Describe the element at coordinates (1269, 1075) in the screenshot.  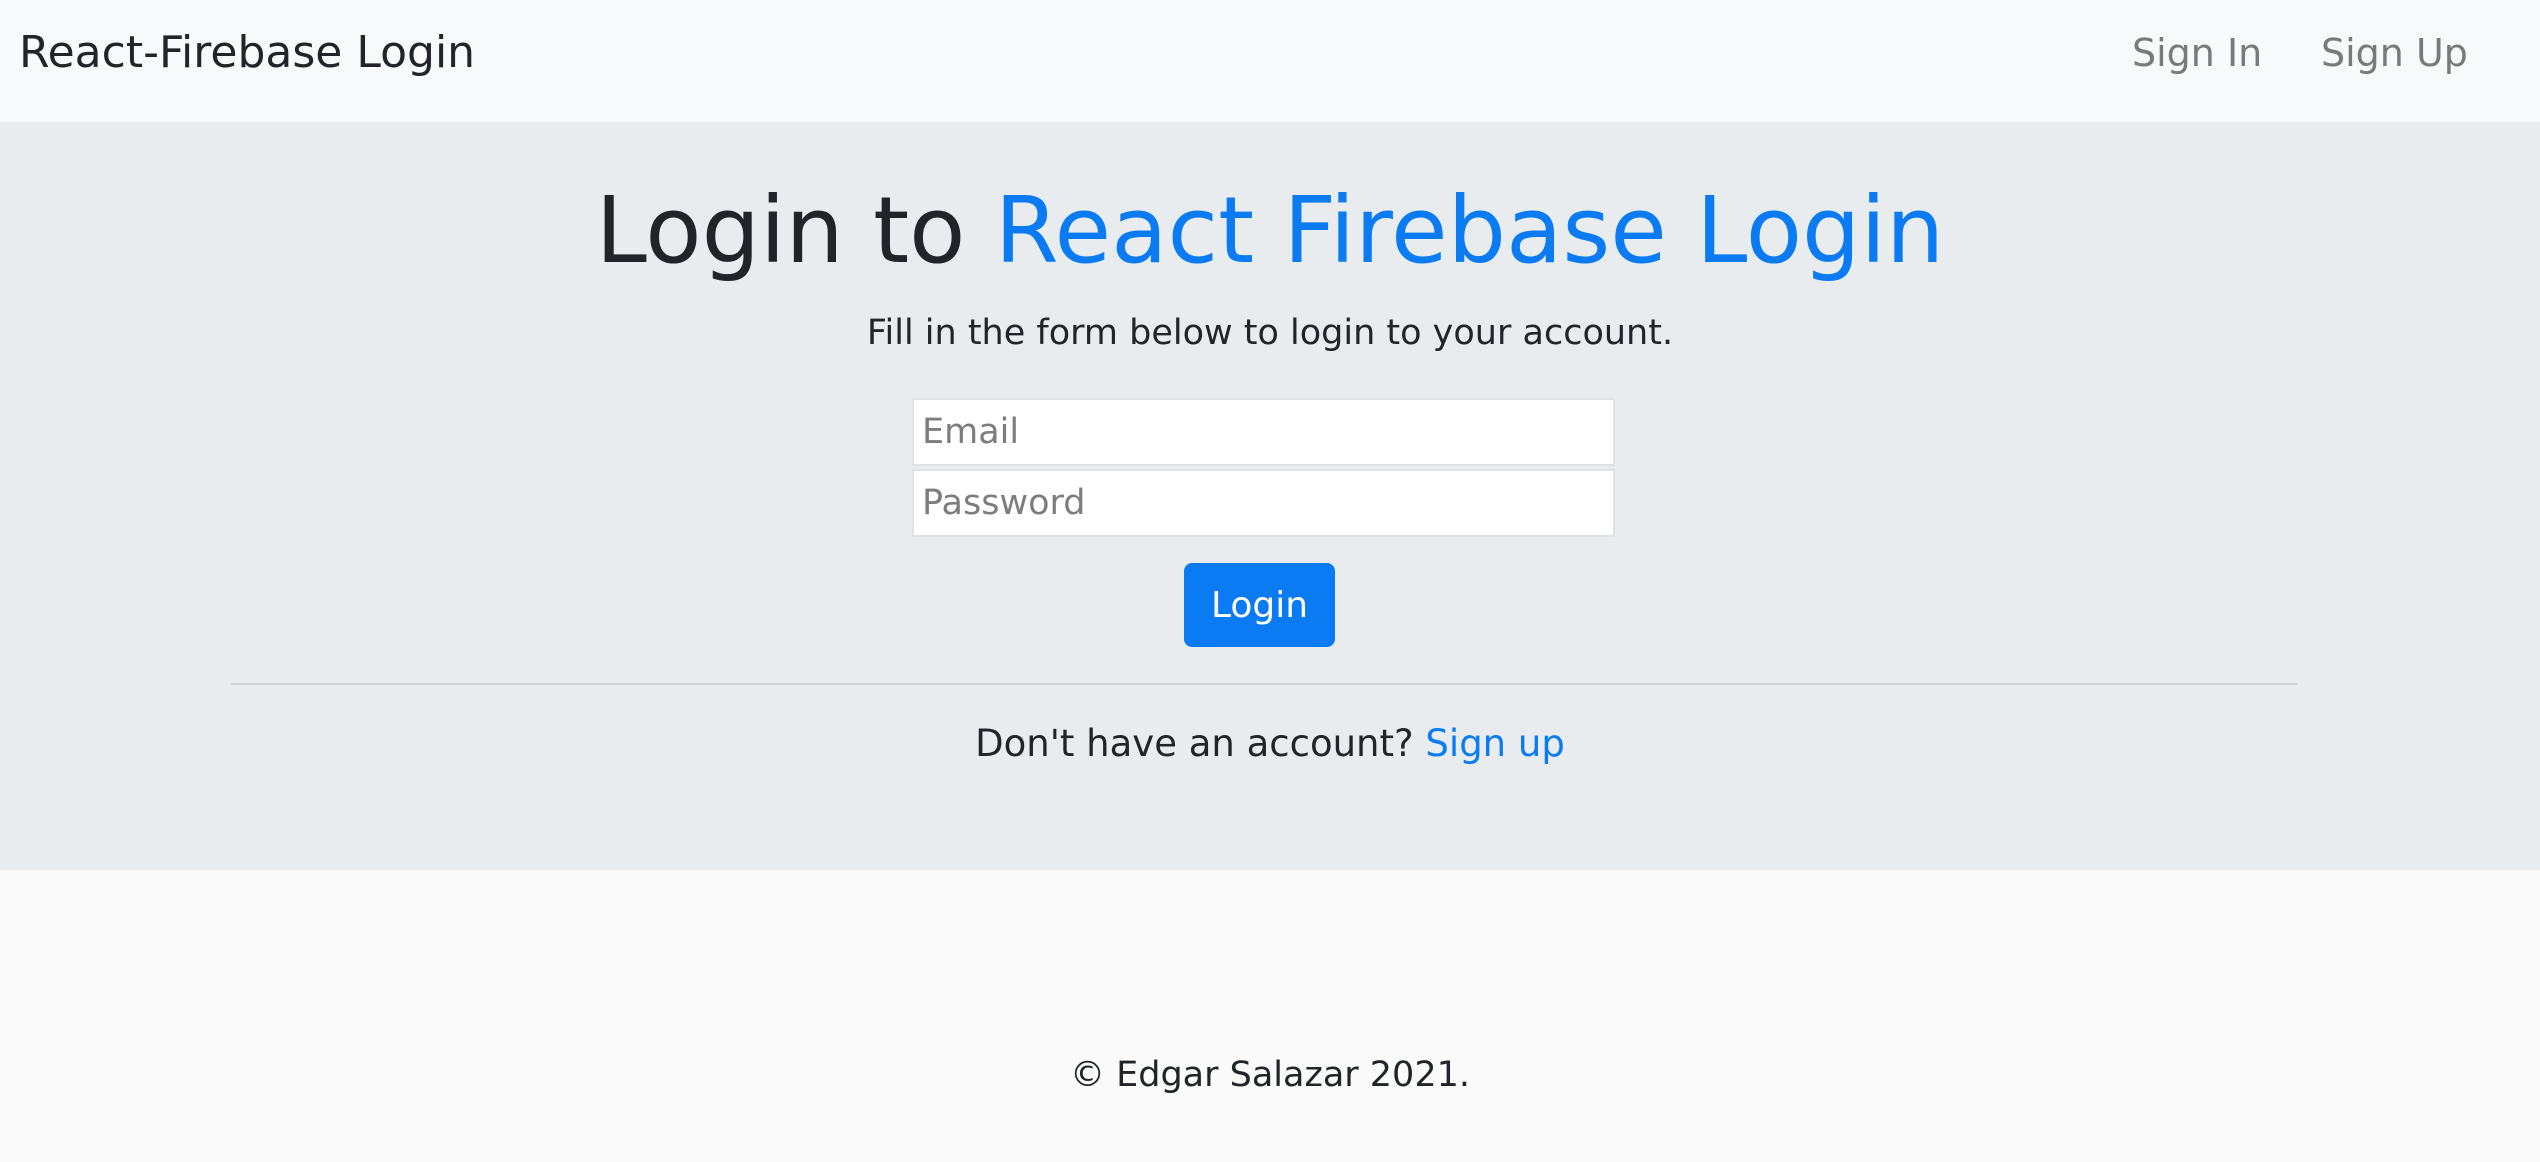
I see `copyright-text: © Edgar Salazar 2021.` at that location.